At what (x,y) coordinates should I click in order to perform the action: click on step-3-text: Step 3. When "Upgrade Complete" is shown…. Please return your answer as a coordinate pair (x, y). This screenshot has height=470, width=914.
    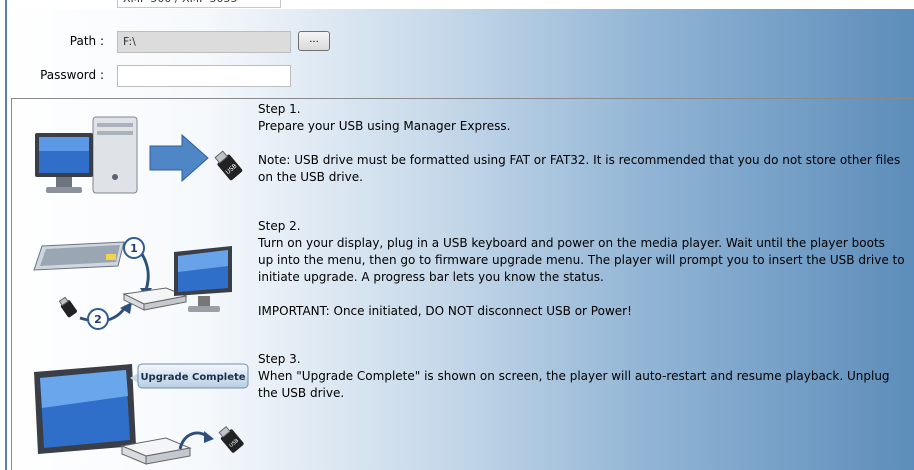
    Looking at the image, I should click on (586, 376).